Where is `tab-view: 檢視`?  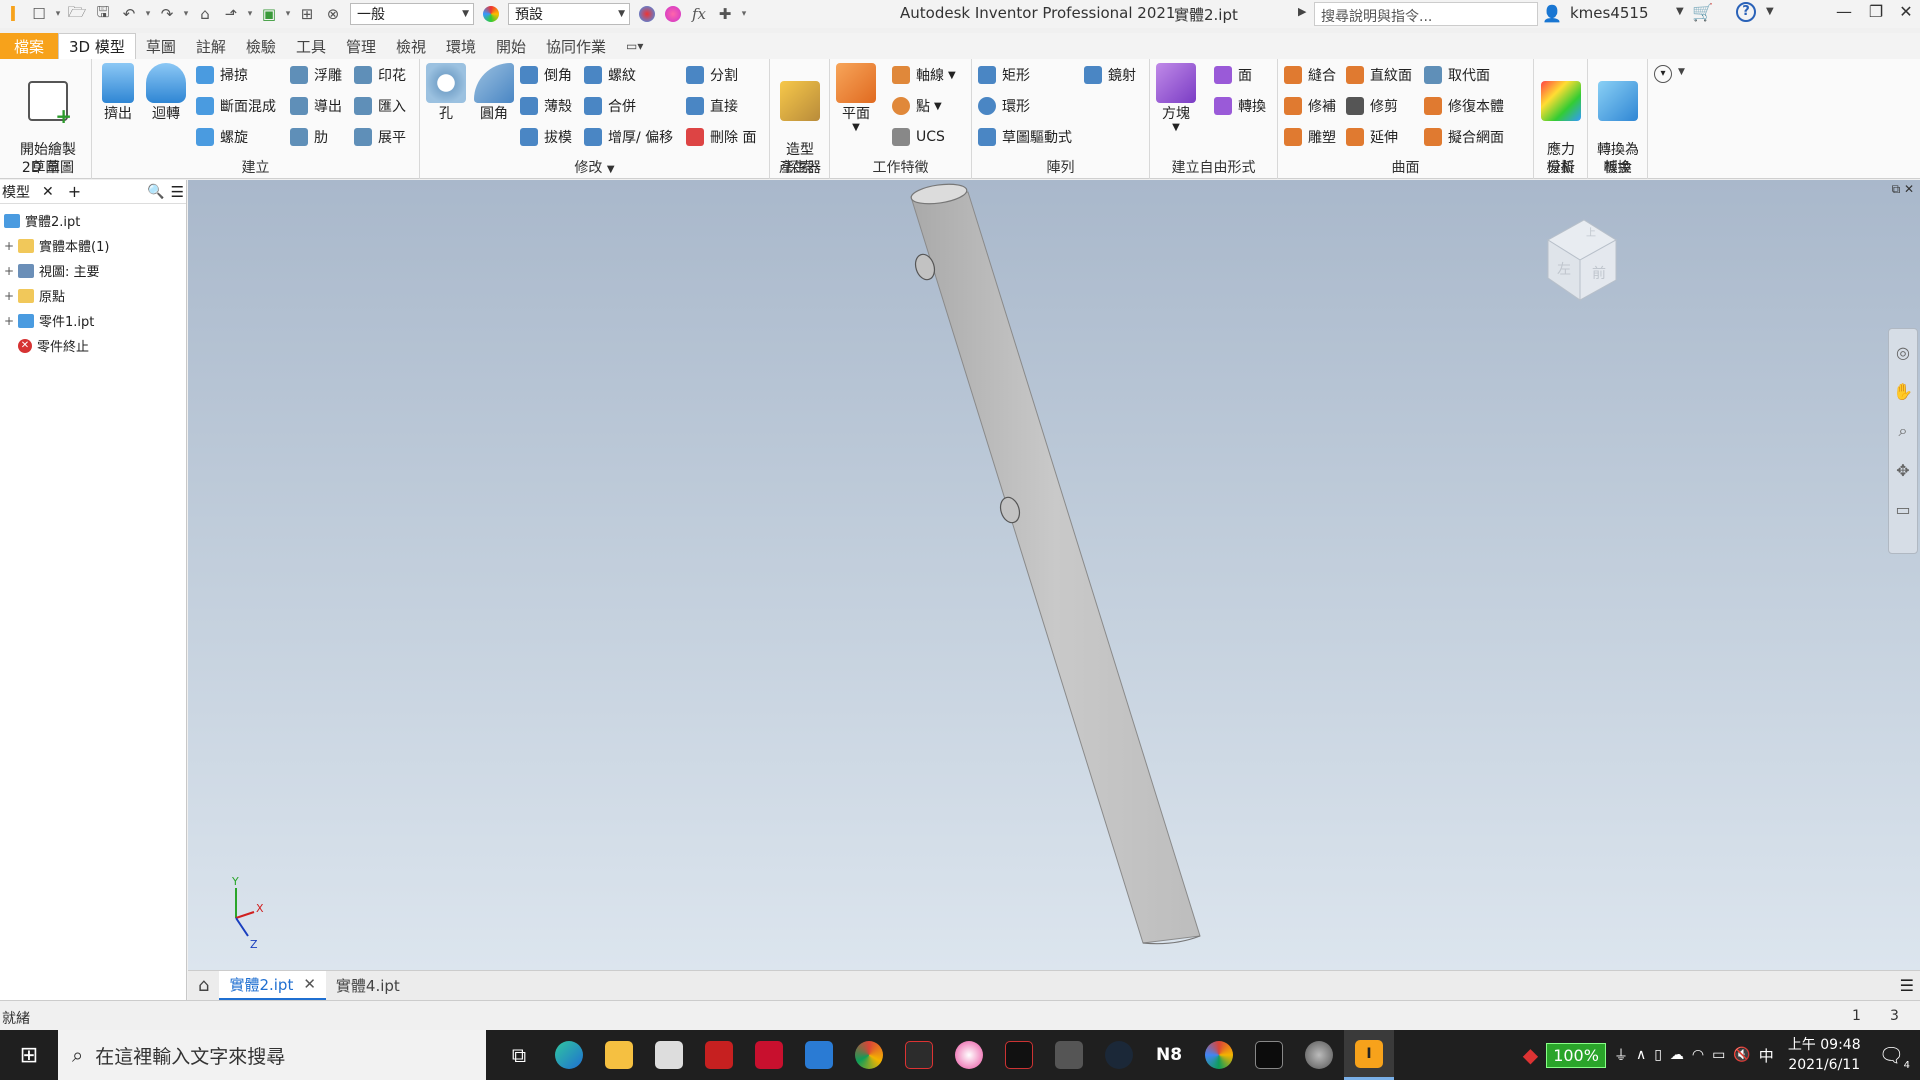 tab-view: 檢視 is located at coordinates (411, 46).